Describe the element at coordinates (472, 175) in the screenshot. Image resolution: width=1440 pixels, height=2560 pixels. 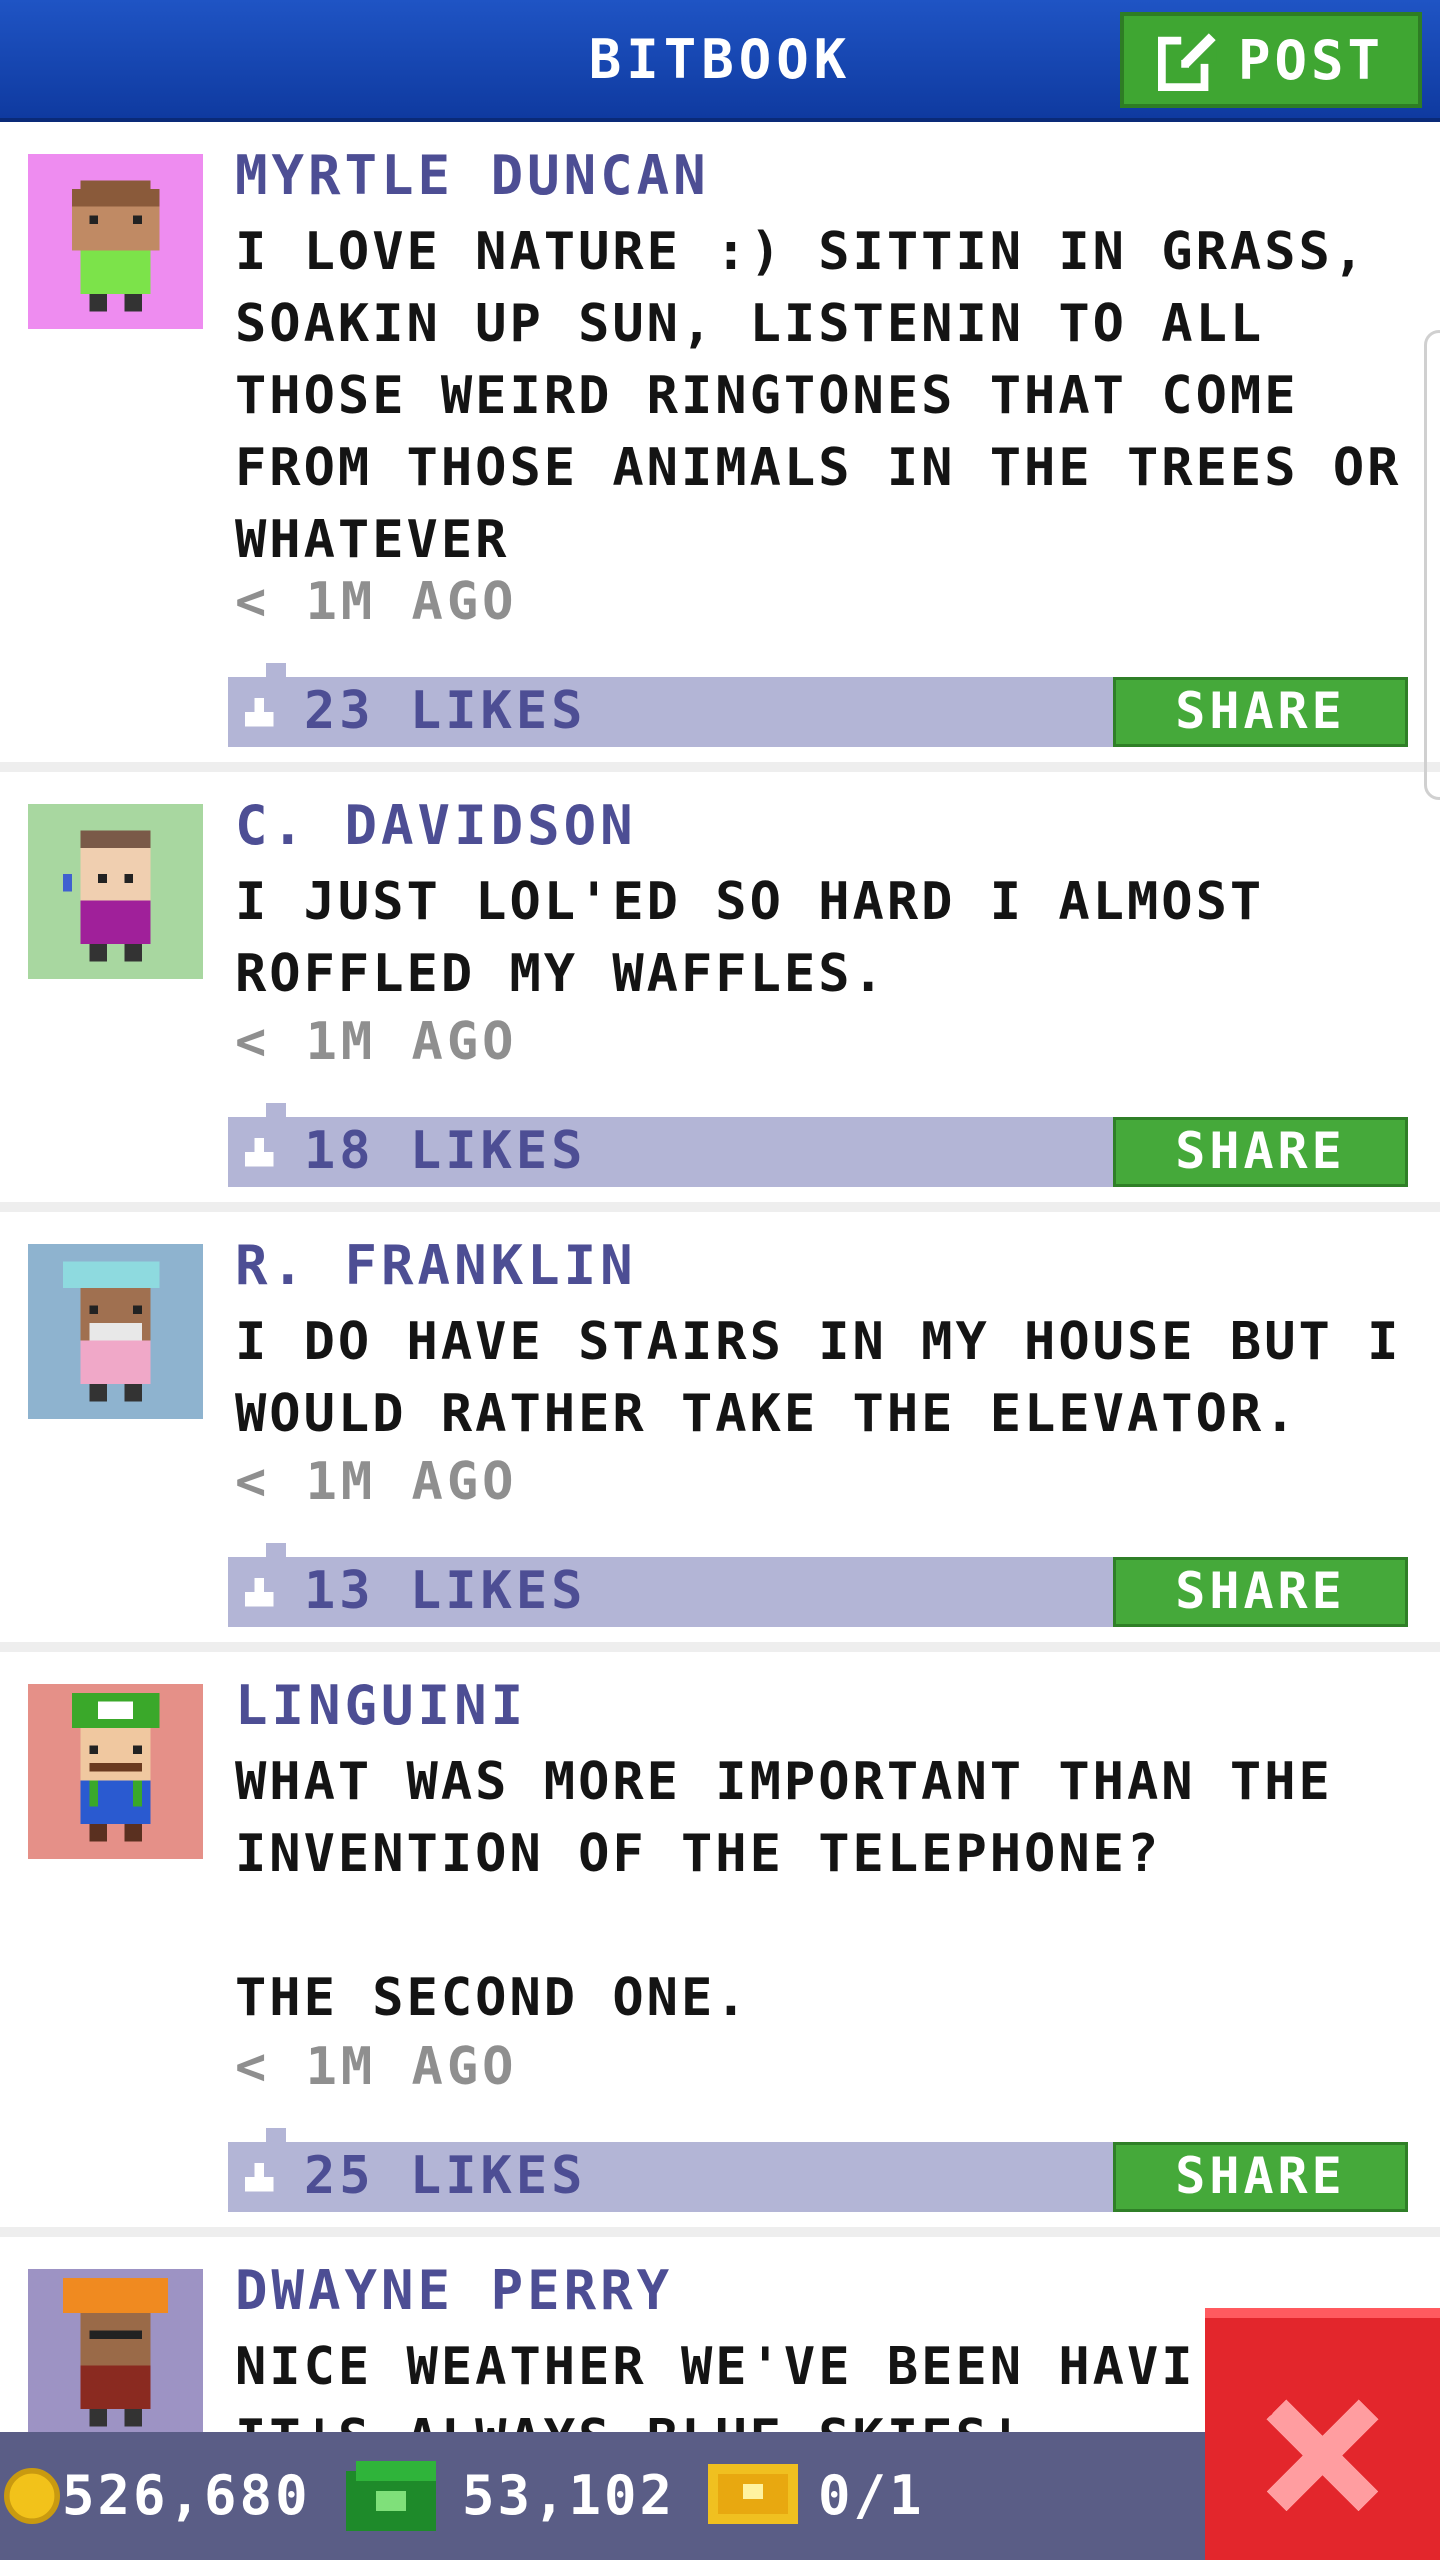
I see `post-author: MYRTLE DUNCAN` at that location.